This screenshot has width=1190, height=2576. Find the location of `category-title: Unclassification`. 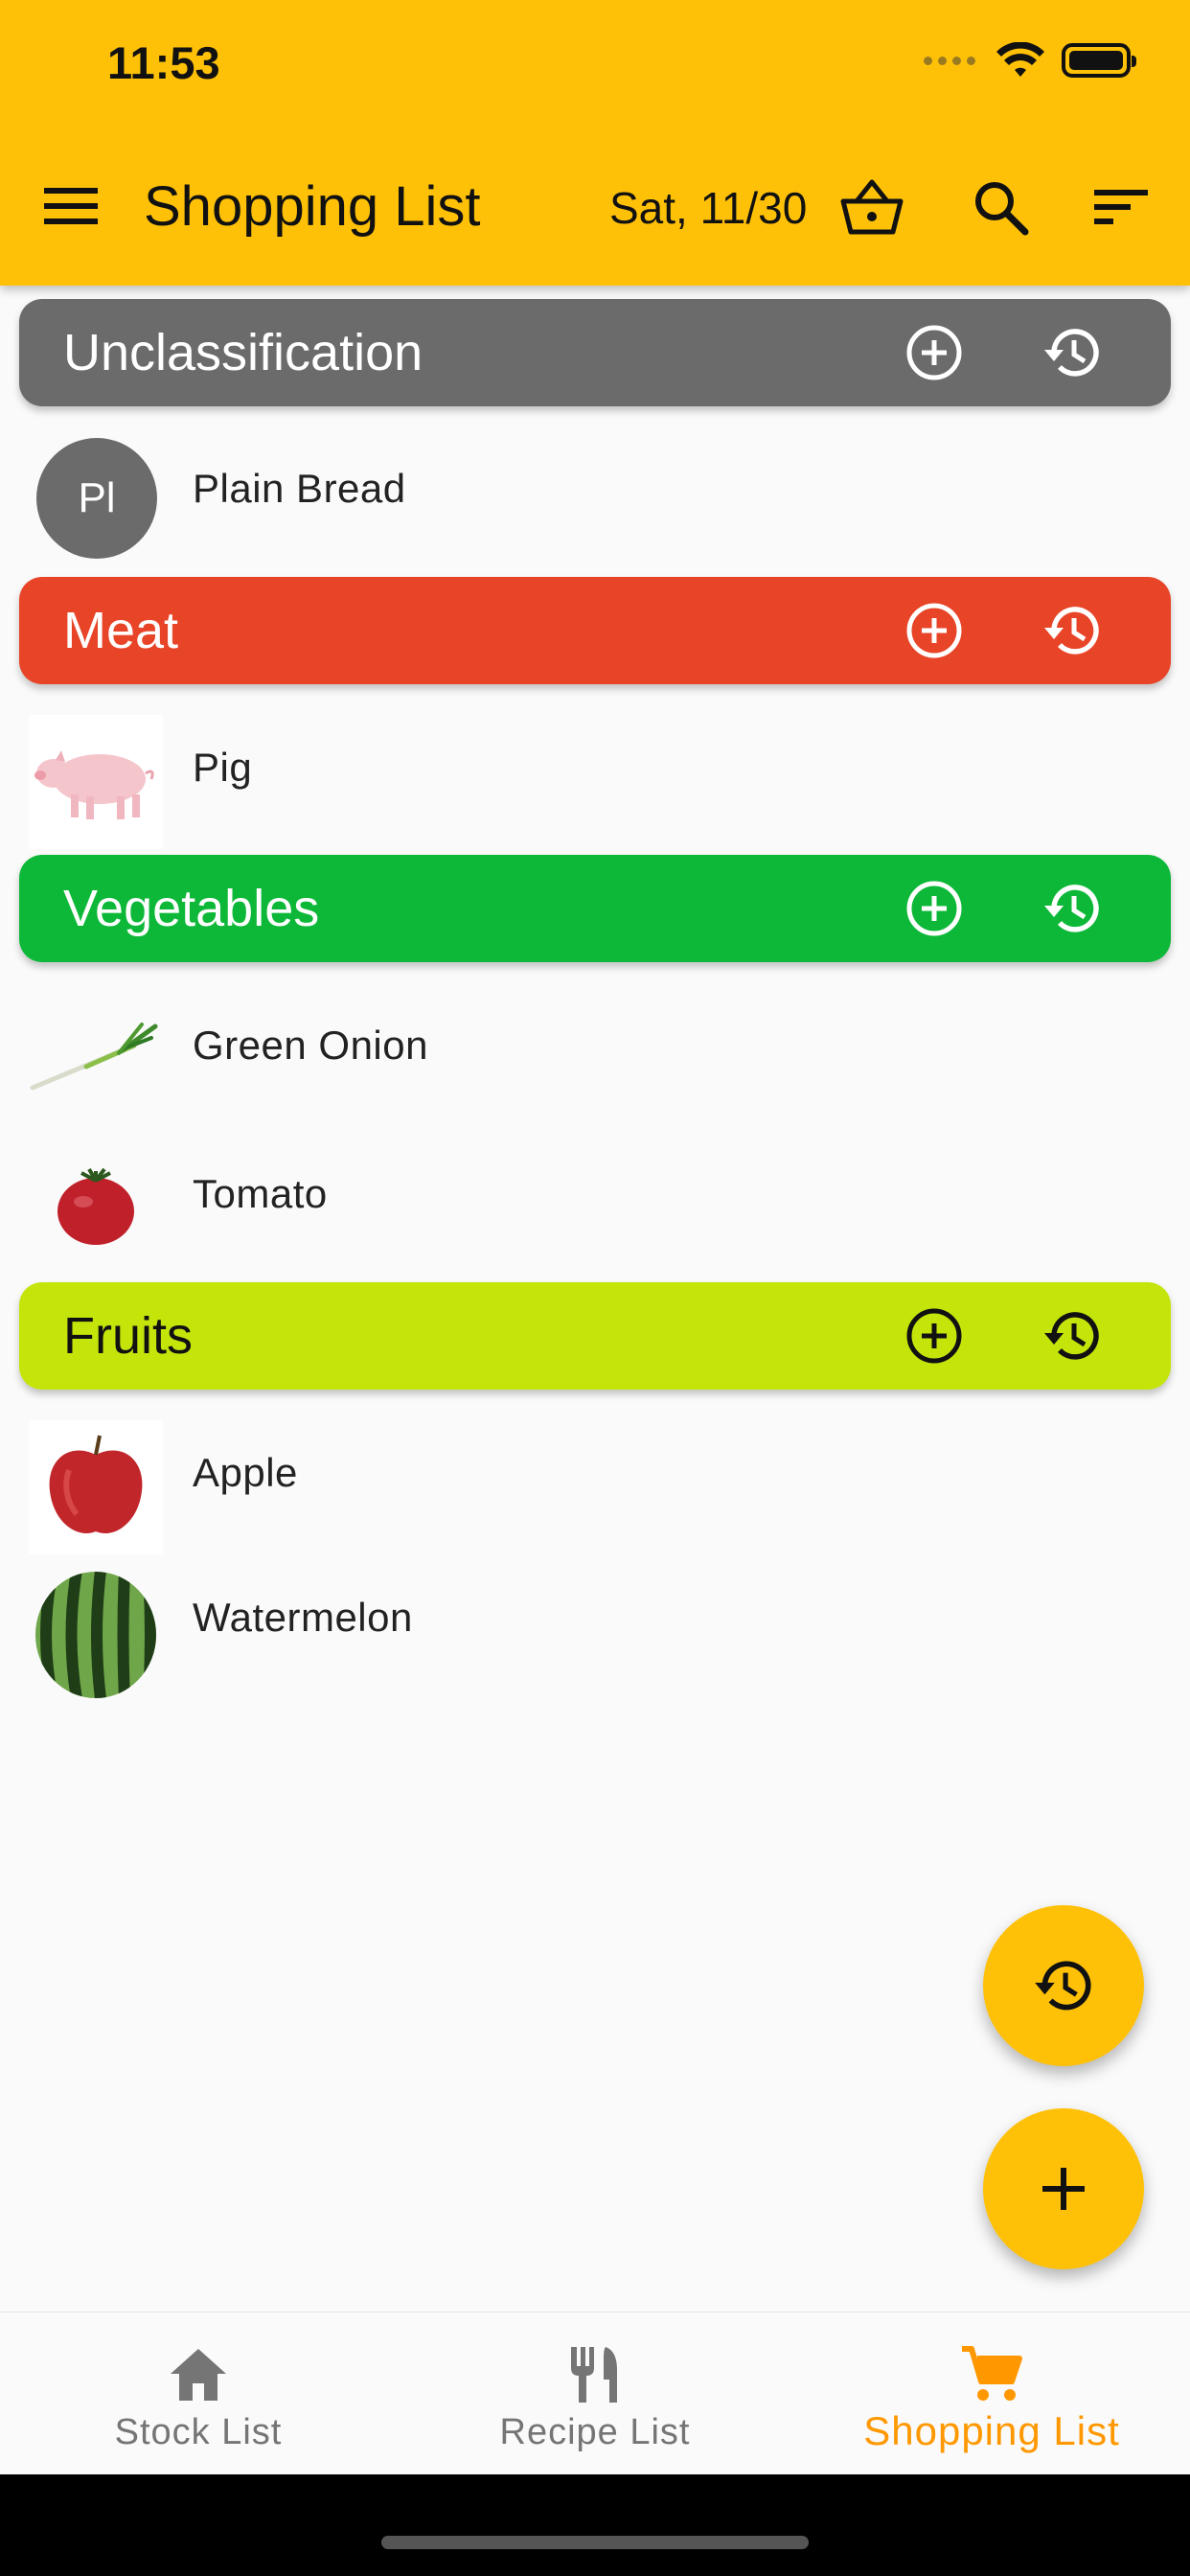

category-title: Unclassification is located at coordinates (243, 352).